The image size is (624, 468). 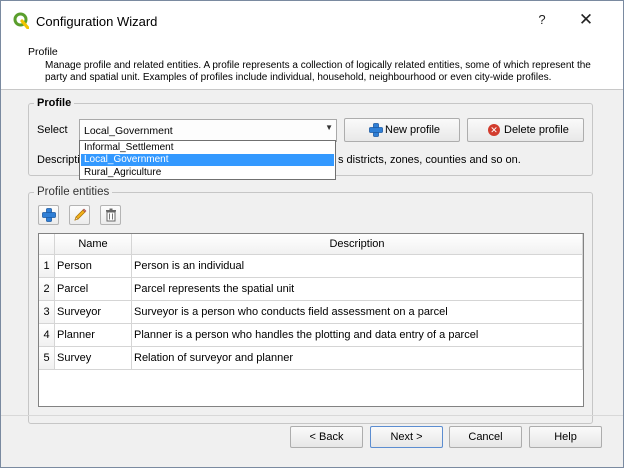 I want to click on dropdown-option-local-government: Local_Government, so click(x=207, y=160).